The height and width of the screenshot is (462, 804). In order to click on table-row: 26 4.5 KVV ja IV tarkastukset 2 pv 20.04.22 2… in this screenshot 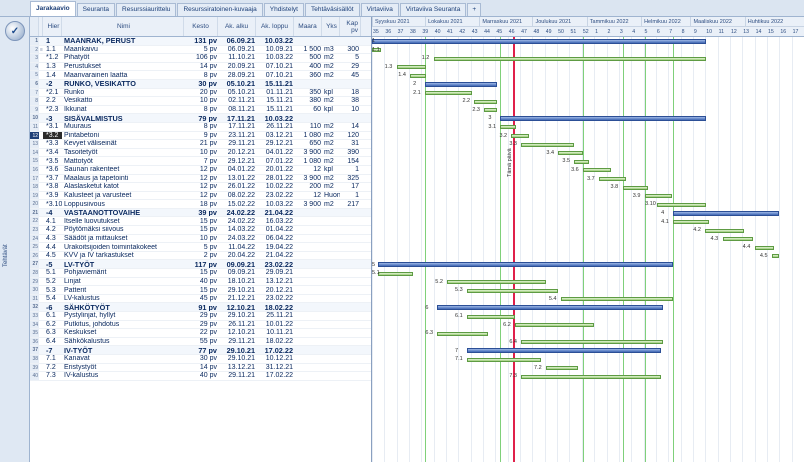, I will do `click(200, 256)`.